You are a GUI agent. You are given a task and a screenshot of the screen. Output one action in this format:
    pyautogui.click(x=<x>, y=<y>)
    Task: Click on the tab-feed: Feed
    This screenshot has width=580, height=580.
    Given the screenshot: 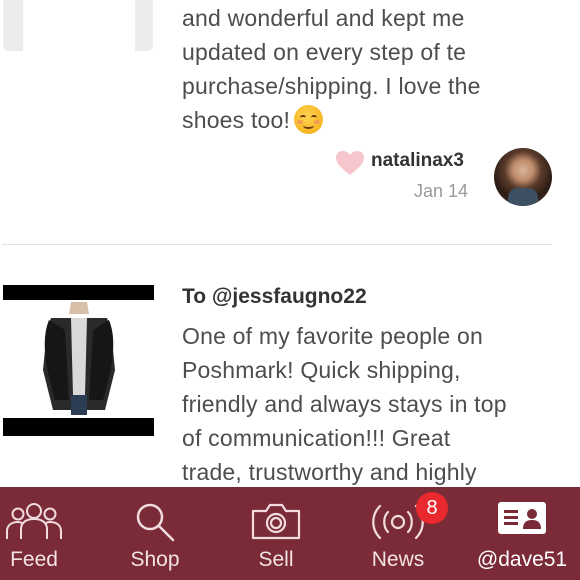 What is the action you would take?
    pyautogui.click(x=34, y=533)
    